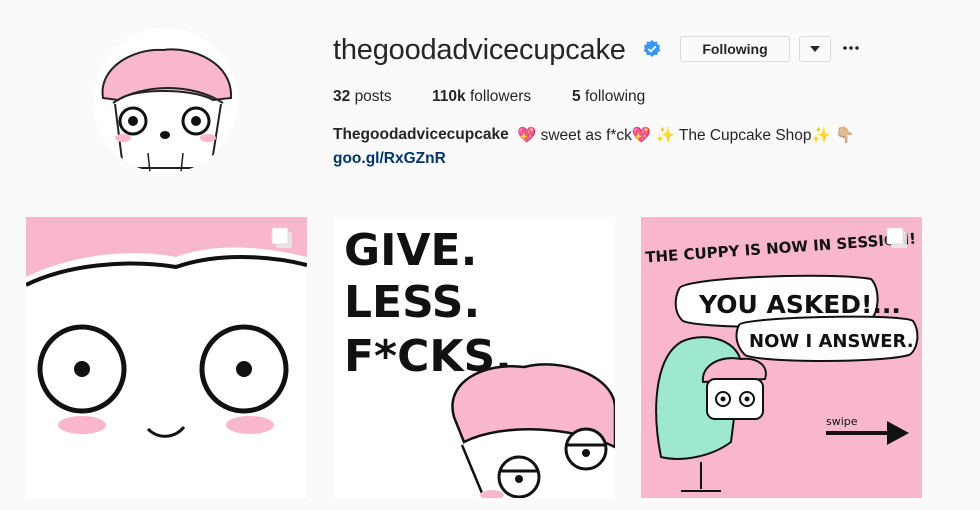 The image size is (980, 510). What do you see at coordinates (686, 135) in the screenshot?
I see `bio-text: 💖 sweet as f*ck💖 ✨ The Cupcake Shop✨ 👇🏼` at bounding box center [686, 135].